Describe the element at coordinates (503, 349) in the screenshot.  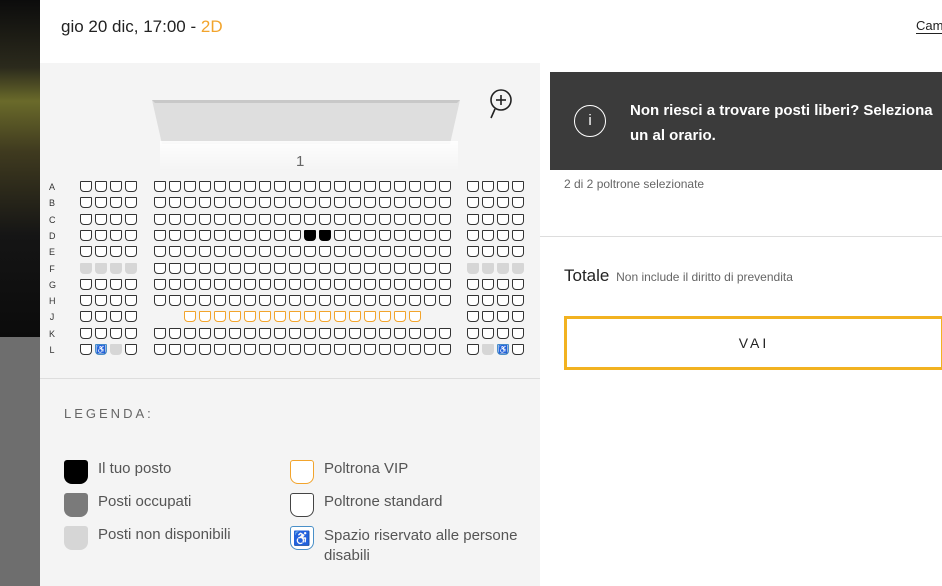
I see `wheelchair-space-L-27: ♿` at that location.